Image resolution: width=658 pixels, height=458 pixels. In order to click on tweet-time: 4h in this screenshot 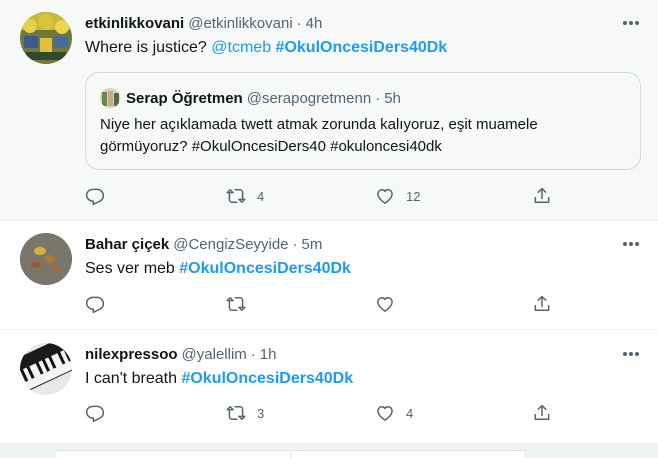, I will do `click(314, 23)`.